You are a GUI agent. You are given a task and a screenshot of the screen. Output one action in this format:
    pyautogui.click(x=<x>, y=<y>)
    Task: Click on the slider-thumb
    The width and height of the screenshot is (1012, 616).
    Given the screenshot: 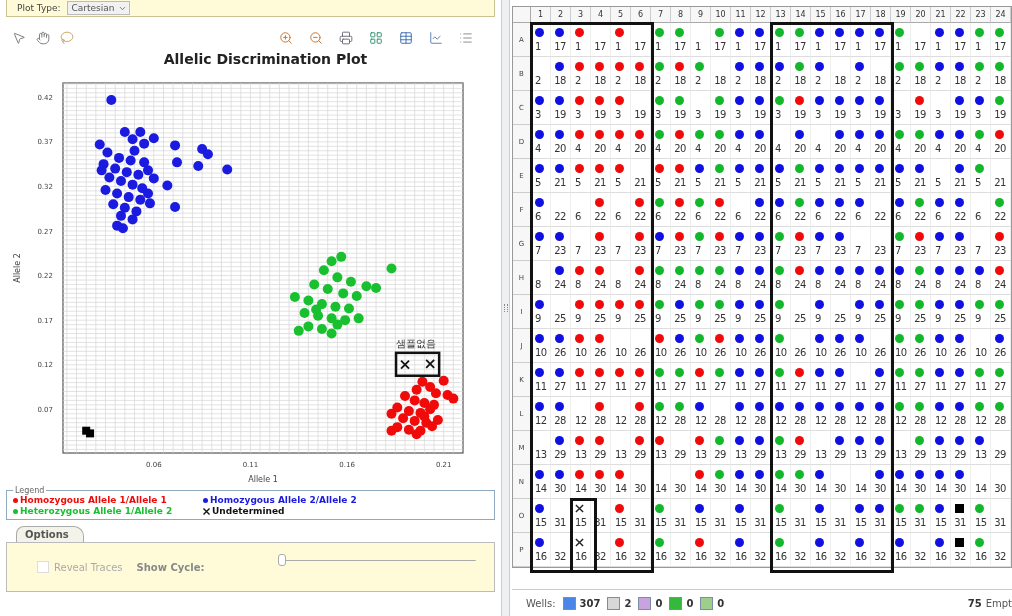 What is the action you would take?
    pyautogui.click(x=282, y=560)
    